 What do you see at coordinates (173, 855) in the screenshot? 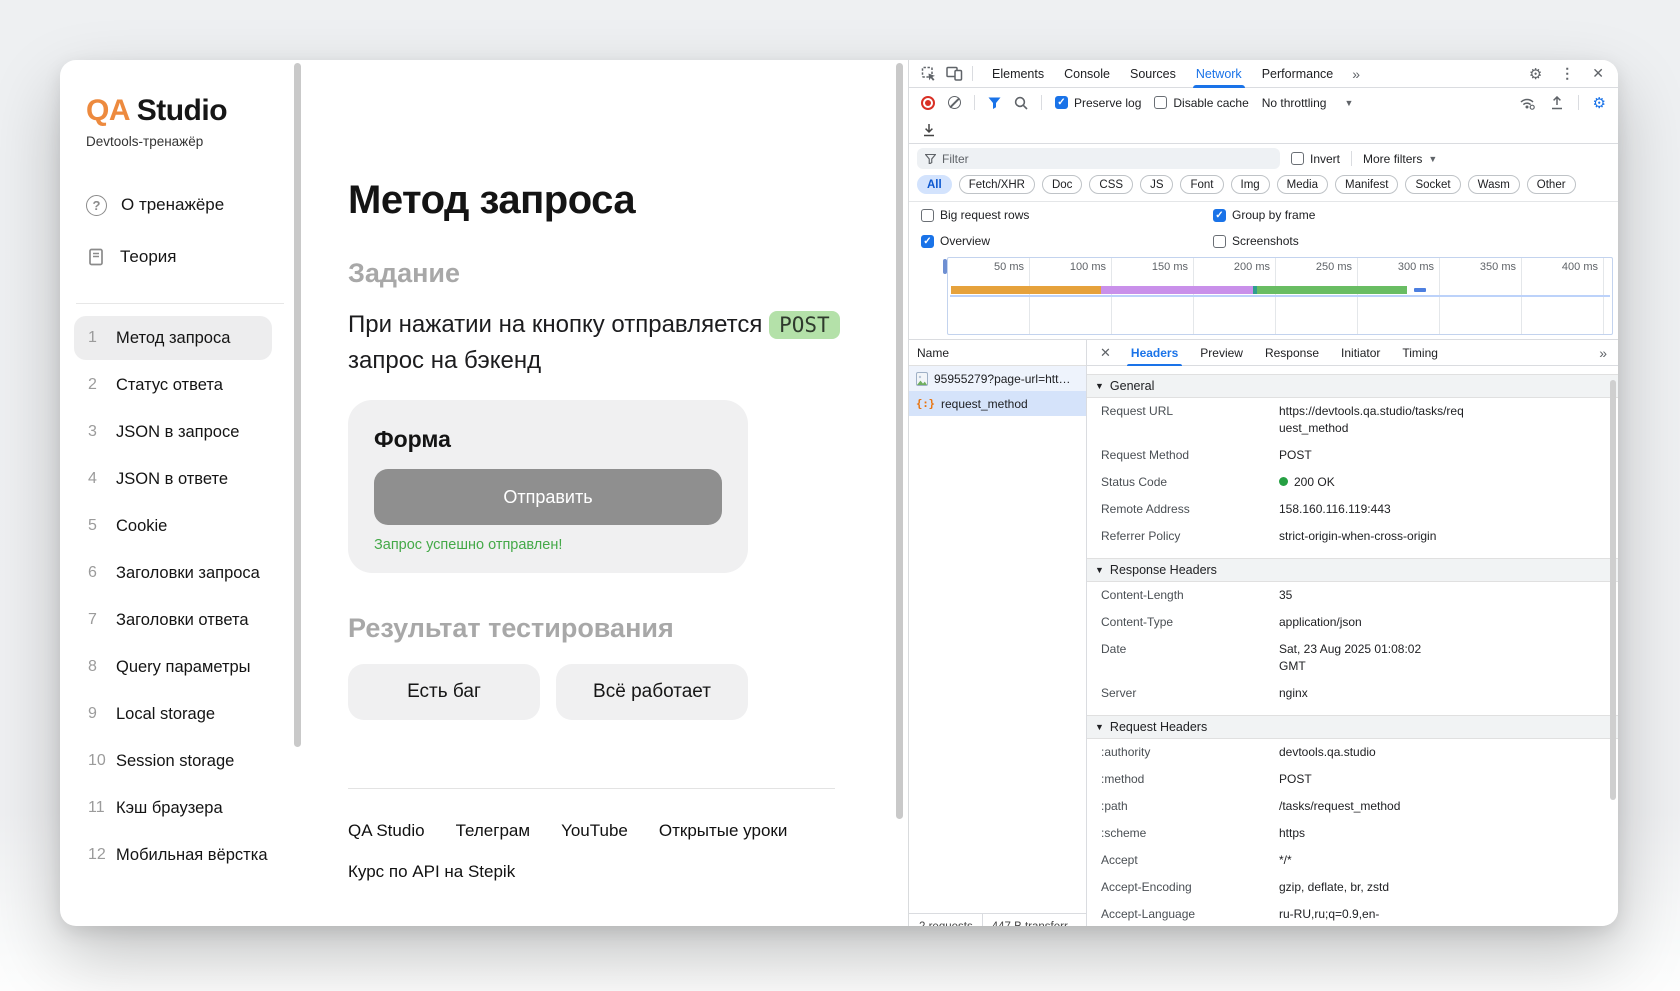
I see `lesson-item: 12 Мобильная вёрстка` at bounding box center [173, 855].